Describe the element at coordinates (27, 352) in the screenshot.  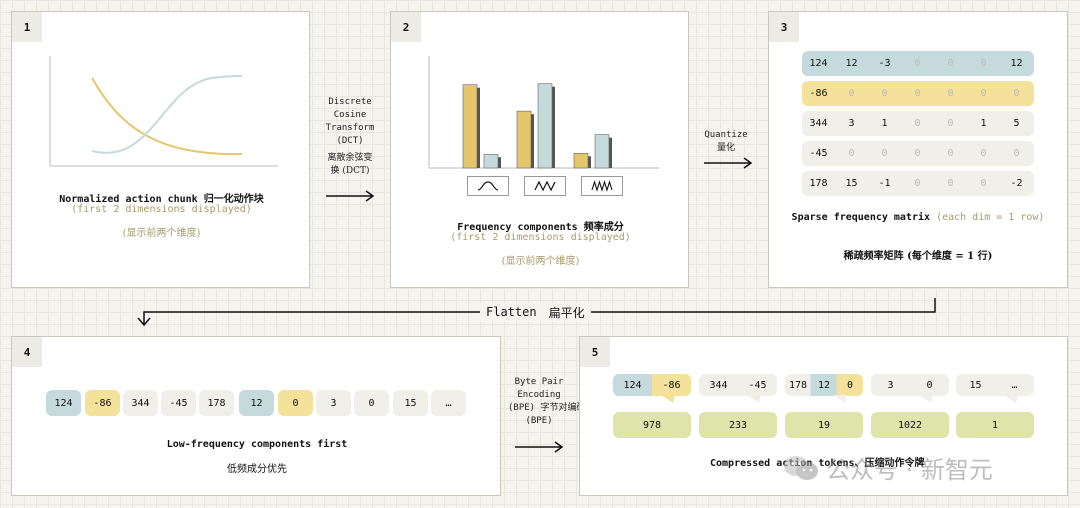
I see `panel-number: 4` at that location.